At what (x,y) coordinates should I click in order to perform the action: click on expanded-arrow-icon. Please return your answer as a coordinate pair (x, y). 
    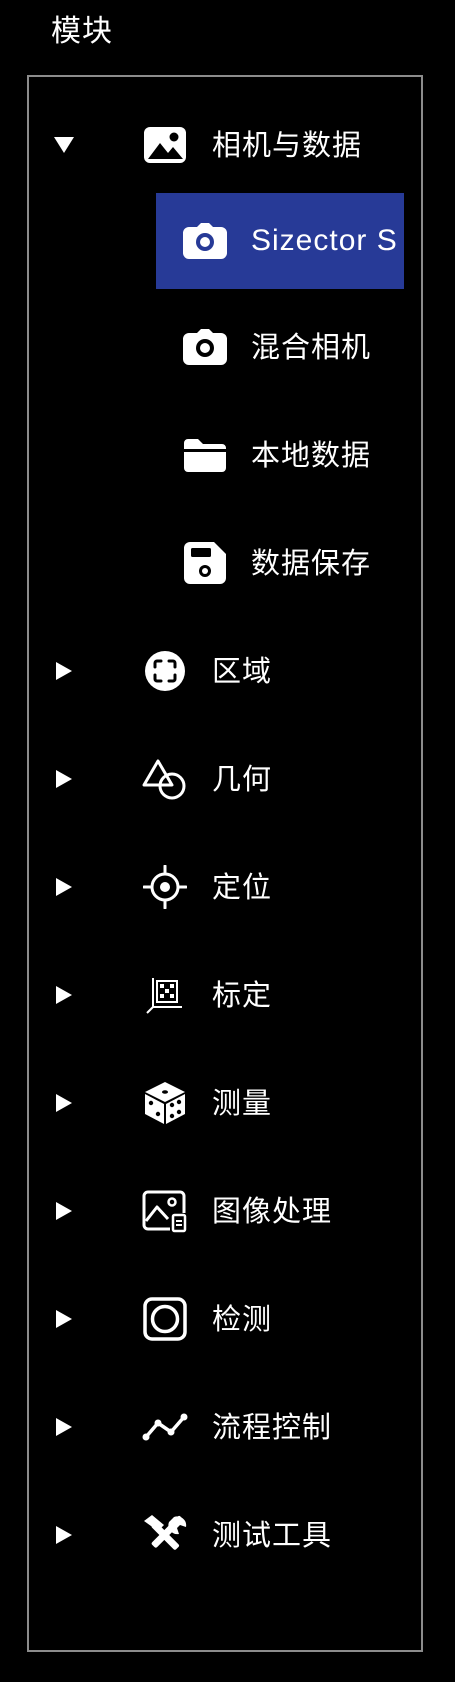
    Looking at the image, I should click on (64, 145).